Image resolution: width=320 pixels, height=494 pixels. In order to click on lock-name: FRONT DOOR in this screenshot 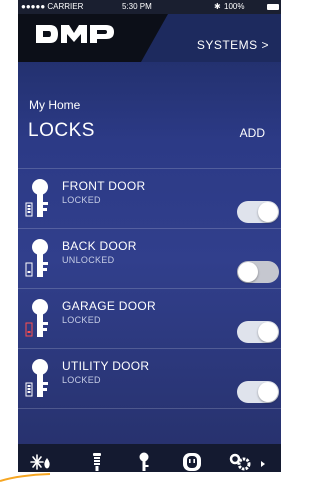, I will do `click(104, 186)`.